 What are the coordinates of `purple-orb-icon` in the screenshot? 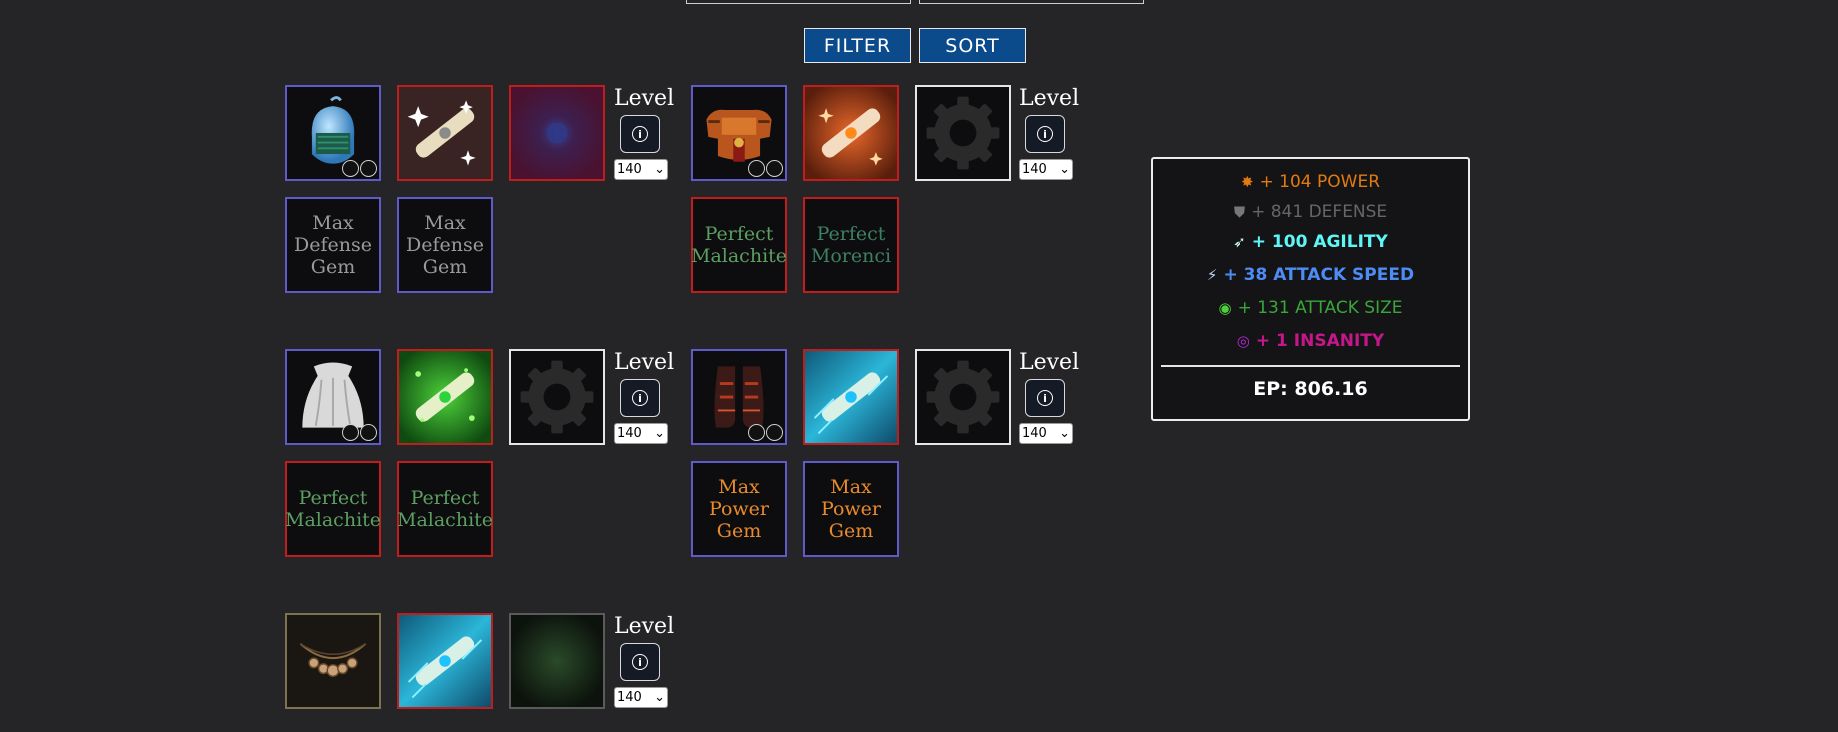 It's located at (557, 133).